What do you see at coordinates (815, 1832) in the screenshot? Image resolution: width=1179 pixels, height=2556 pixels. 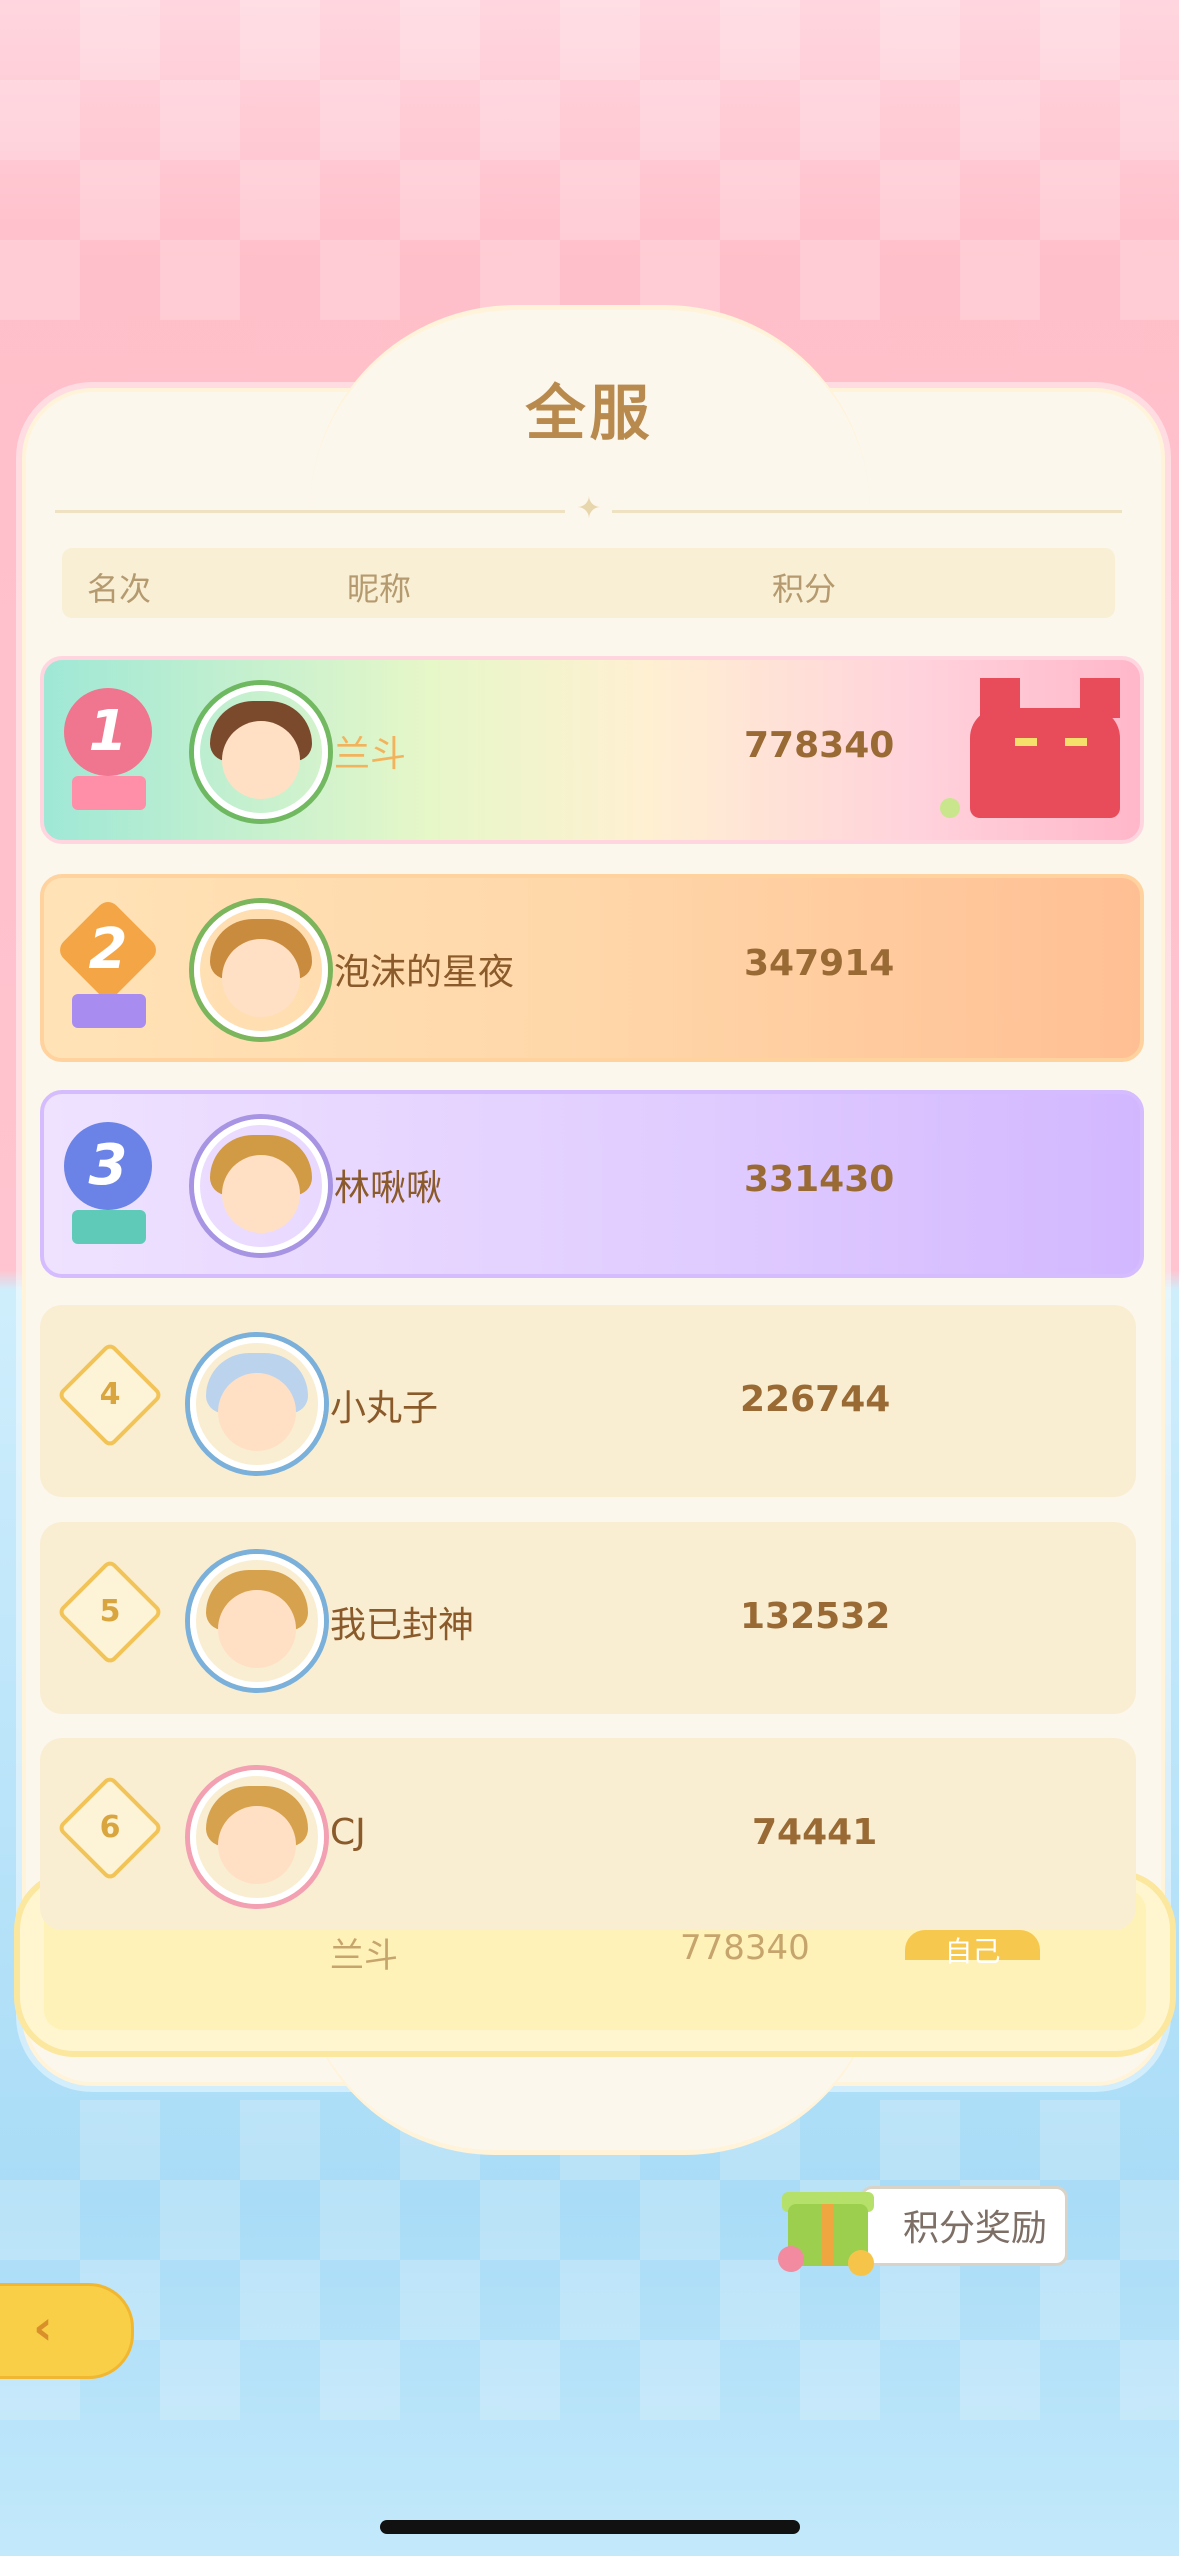 I see `player-score: 74441` at bounding box center [815, 1832].